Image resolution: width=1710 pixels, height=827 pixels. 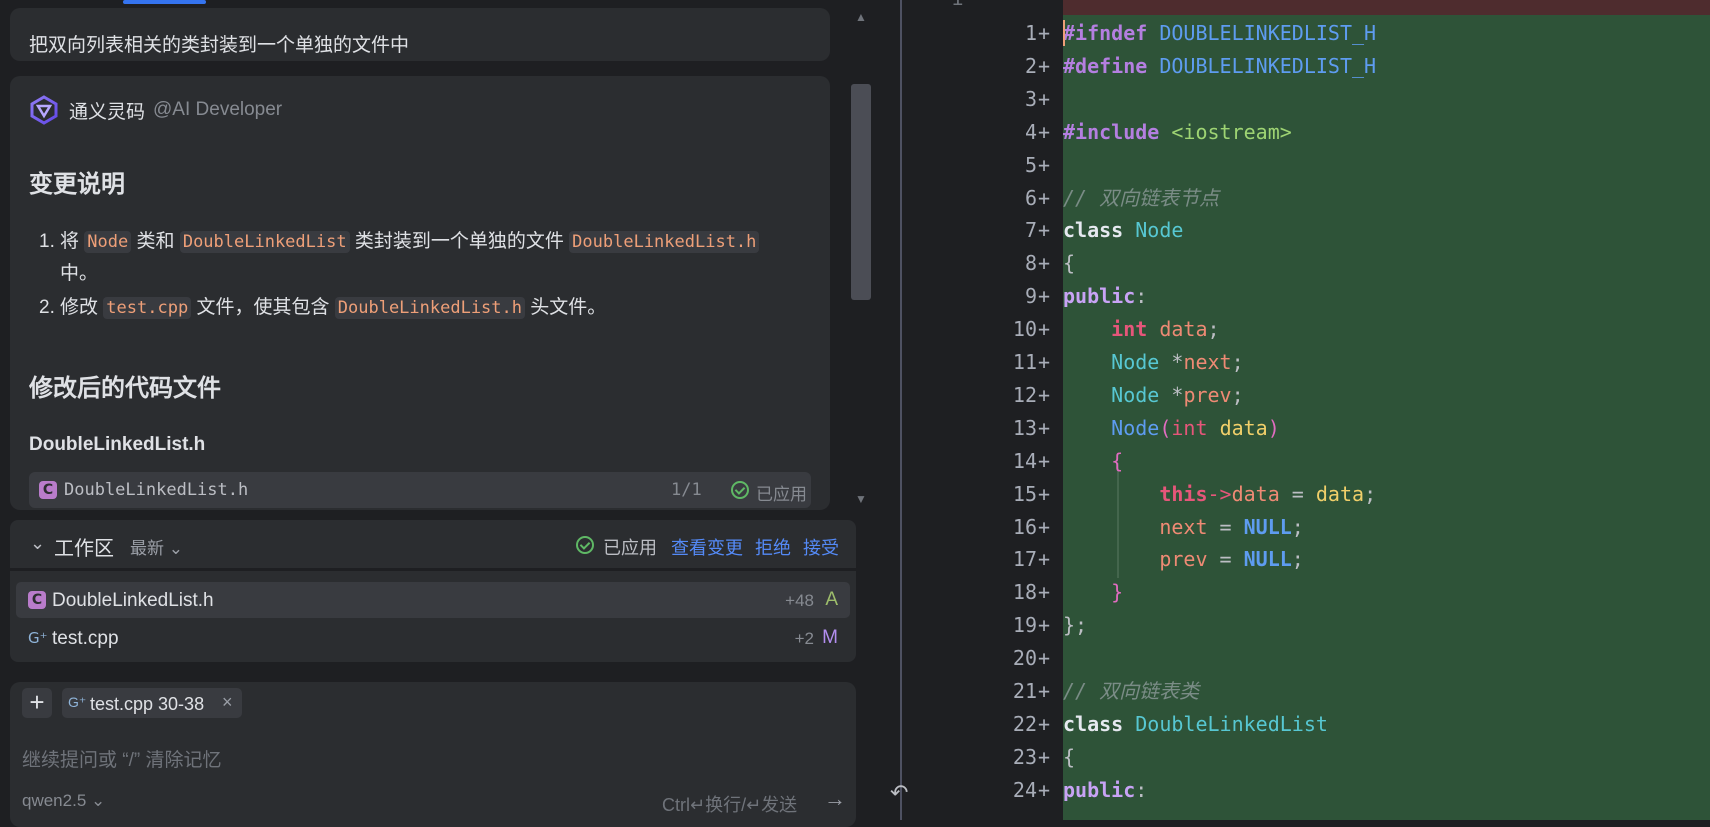 What do you see at coordinates (1030, 263) in the screenshot?
I see `line-number: 8` at bounding box center [1030, 263].